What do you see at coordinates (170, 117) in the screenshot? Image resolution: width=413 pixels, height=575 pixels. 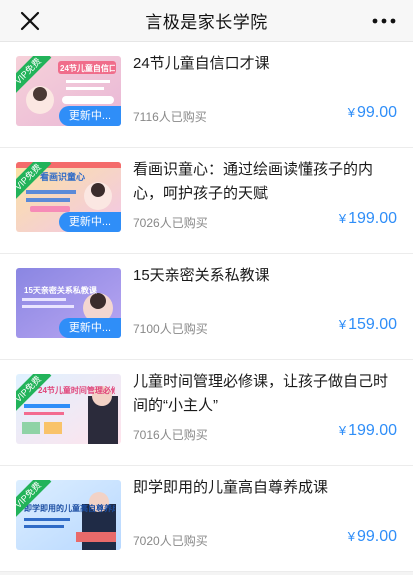 I see `buyer-count: 7116人已购买` at bounding box center [170, 117].